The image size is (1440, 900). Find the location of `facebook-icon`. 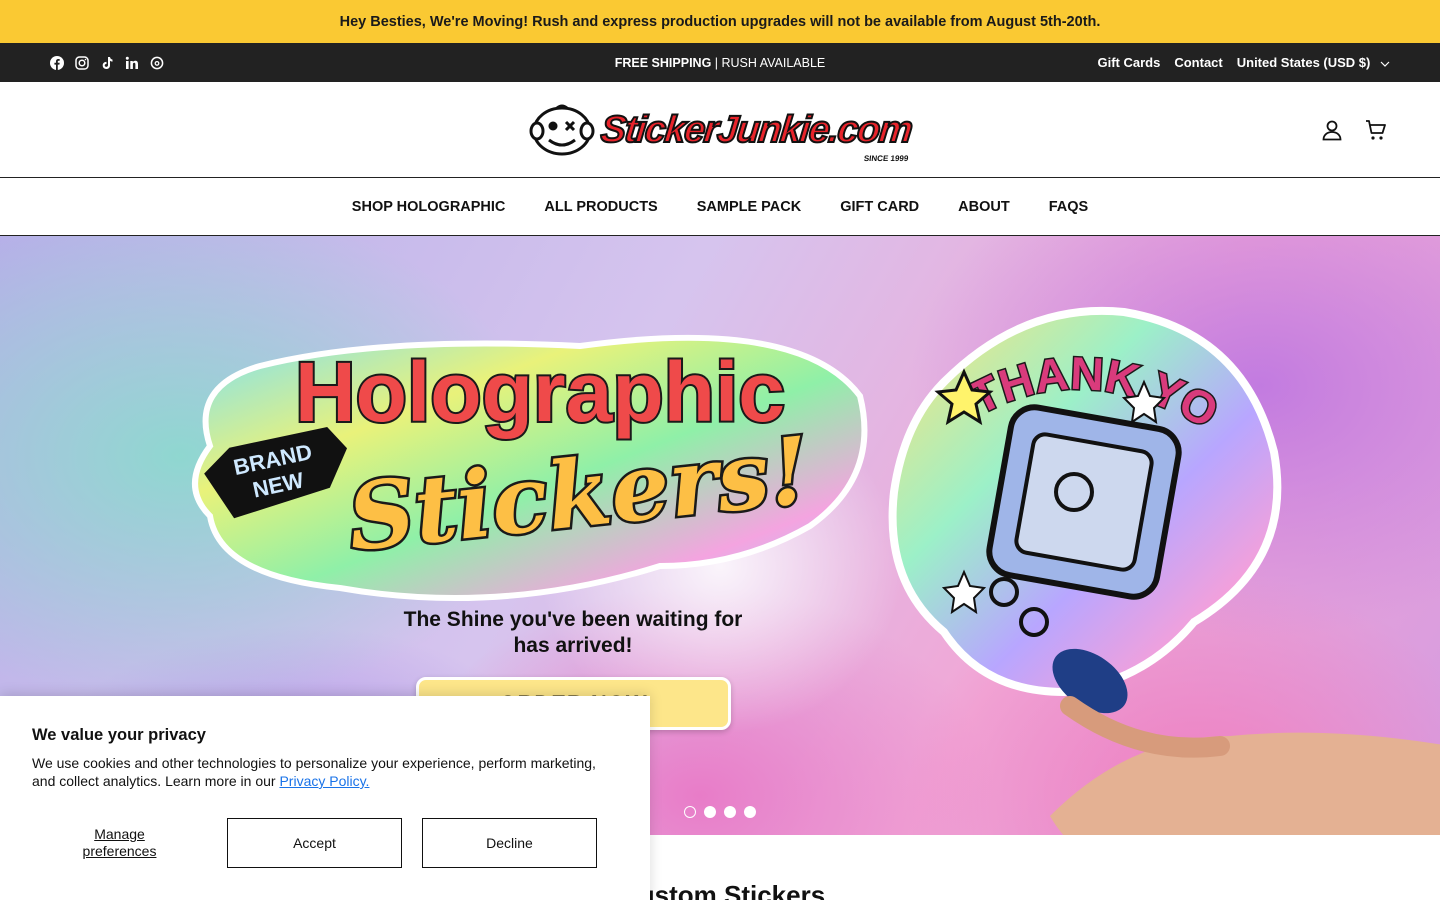

facebook-icon is located at coordinates (57, 62).